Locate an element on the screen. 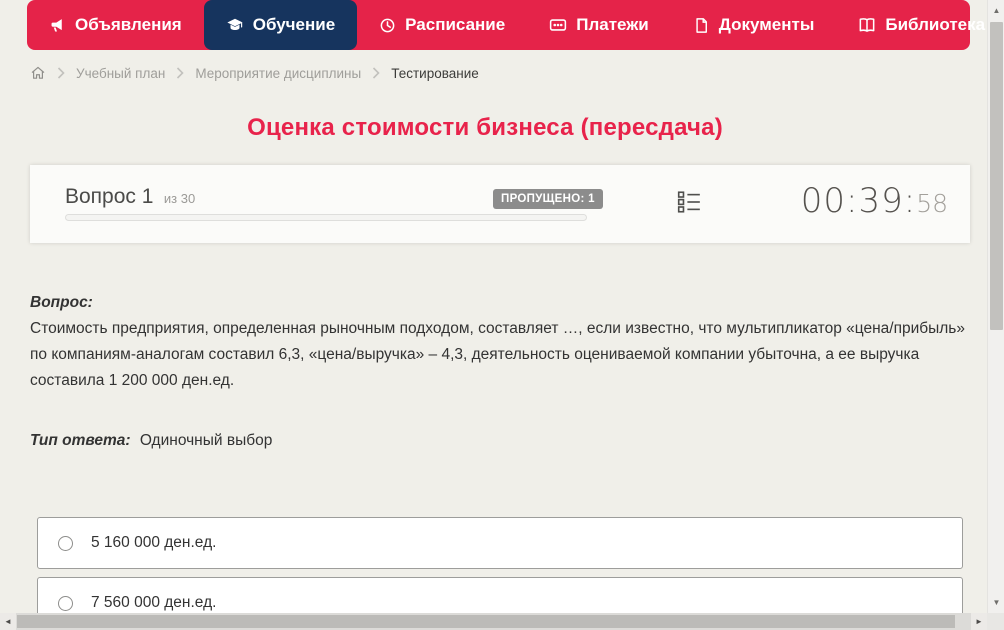  timer-seconds: 58 is located at coordinates (932, 203).